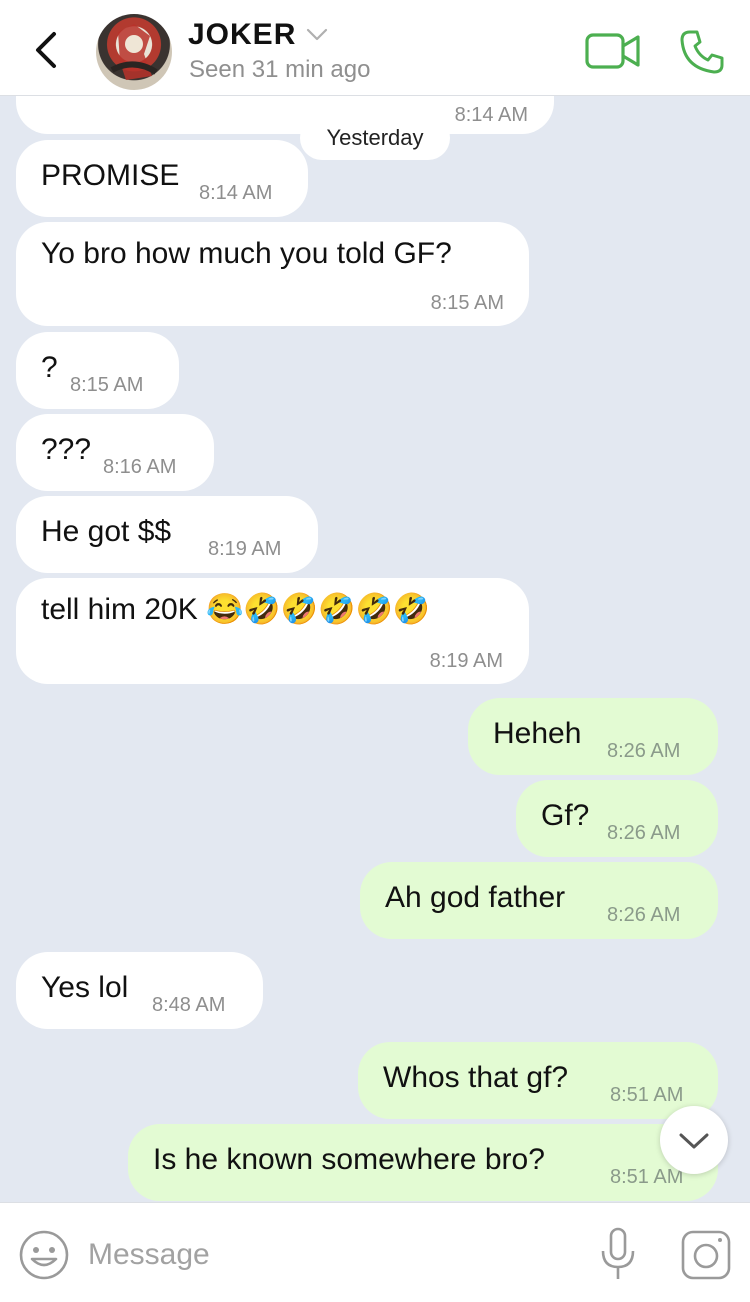 Image resolution: width=750 pixels, height=1302 pixels. I want to click on message-time: 8:16 AM, so click(140, 467).